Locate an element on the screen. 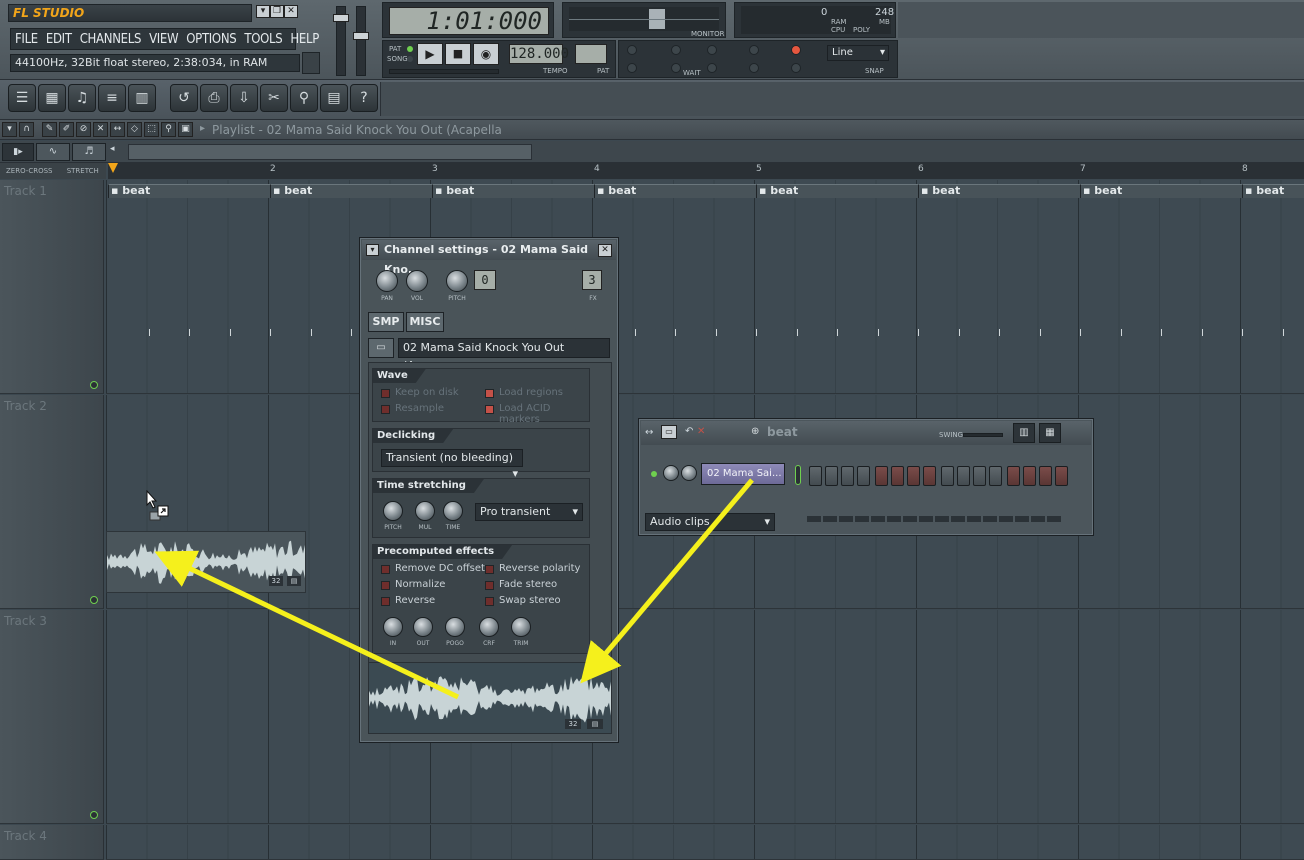  browse-folder-icon: ▭ is located at coordinates (381, 348).